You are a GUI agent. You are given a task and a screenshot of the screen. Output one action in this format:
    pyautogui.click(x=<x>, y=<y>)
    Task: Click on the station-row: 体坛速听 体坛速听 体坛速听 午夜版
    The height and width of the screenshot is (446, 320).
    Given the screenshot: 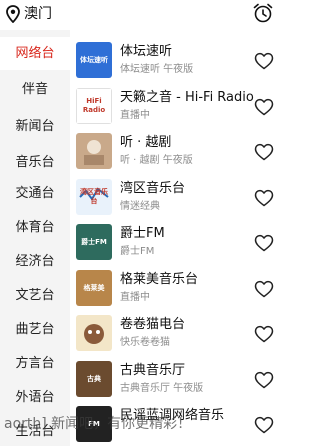 What is the action you would take?
    pyautogui.click(x=174, y=61)
    